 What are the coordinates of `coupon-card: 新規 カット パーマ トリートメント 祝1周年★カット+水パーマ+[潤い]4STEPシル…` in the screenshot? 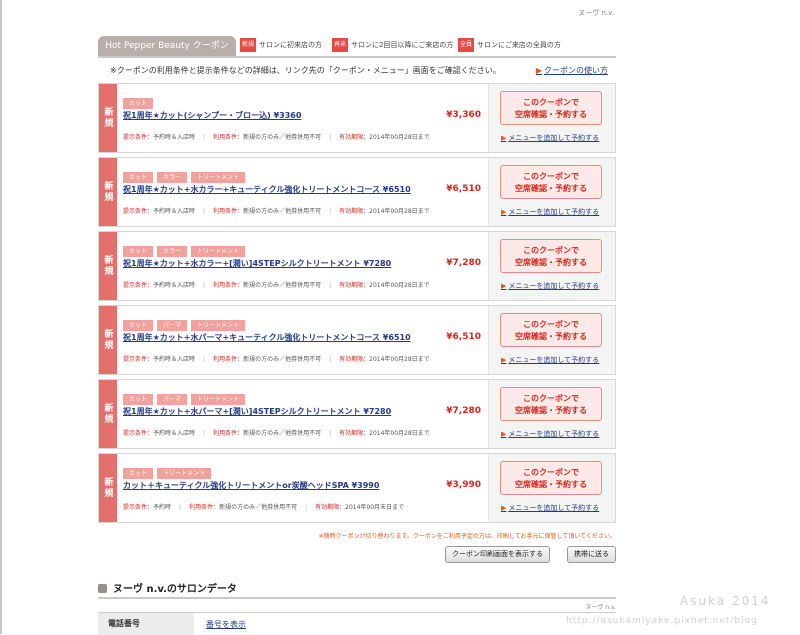 It's located at (357, 414).